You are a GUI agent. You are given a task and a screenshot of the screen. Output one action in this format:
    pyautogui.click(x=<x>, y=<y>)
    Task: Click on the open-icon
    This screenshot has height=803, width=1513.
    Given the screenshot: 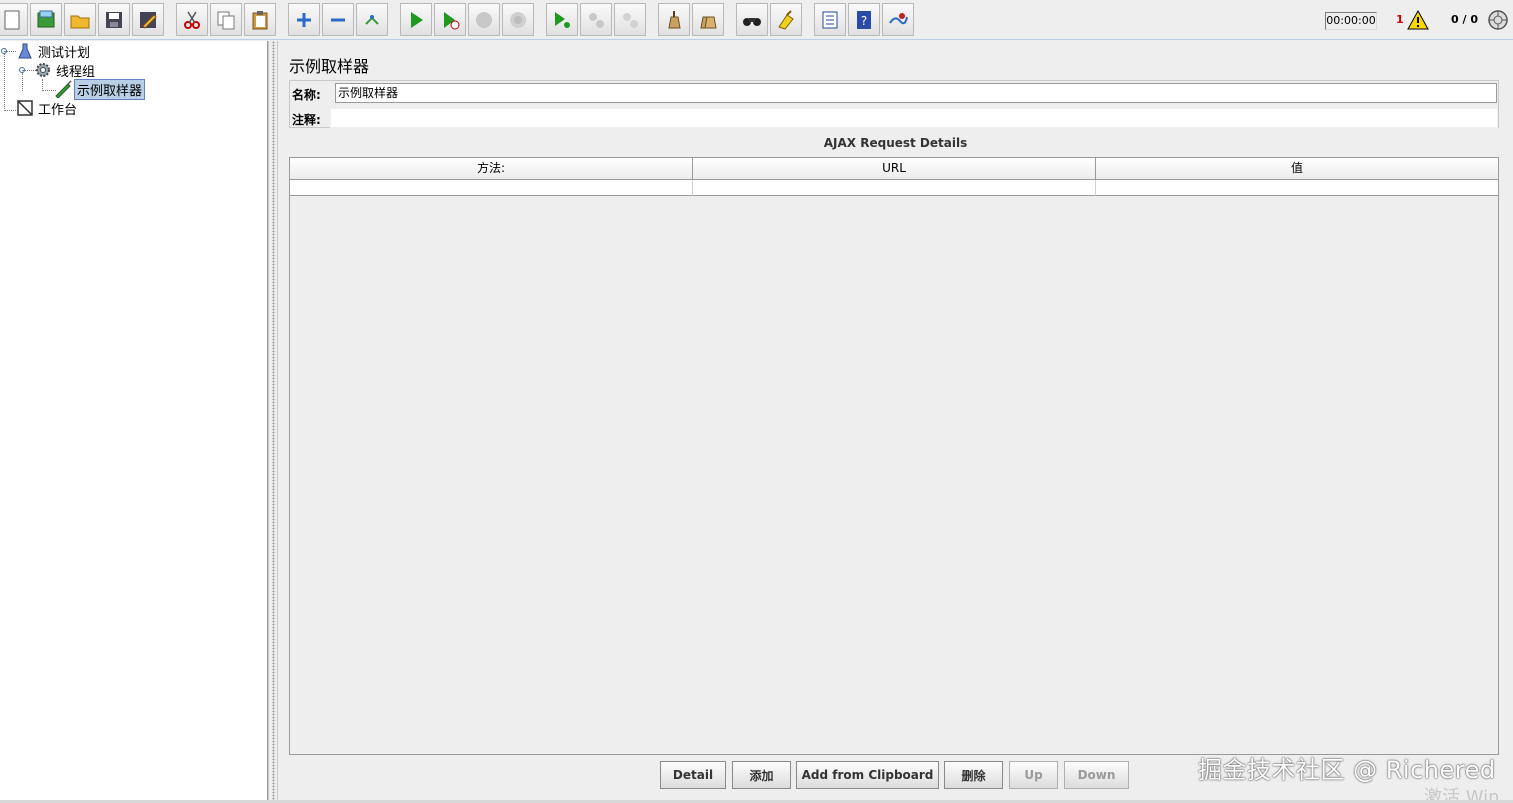 What is the action you would take?
    pyautogui.click(x=80, y=21)
    